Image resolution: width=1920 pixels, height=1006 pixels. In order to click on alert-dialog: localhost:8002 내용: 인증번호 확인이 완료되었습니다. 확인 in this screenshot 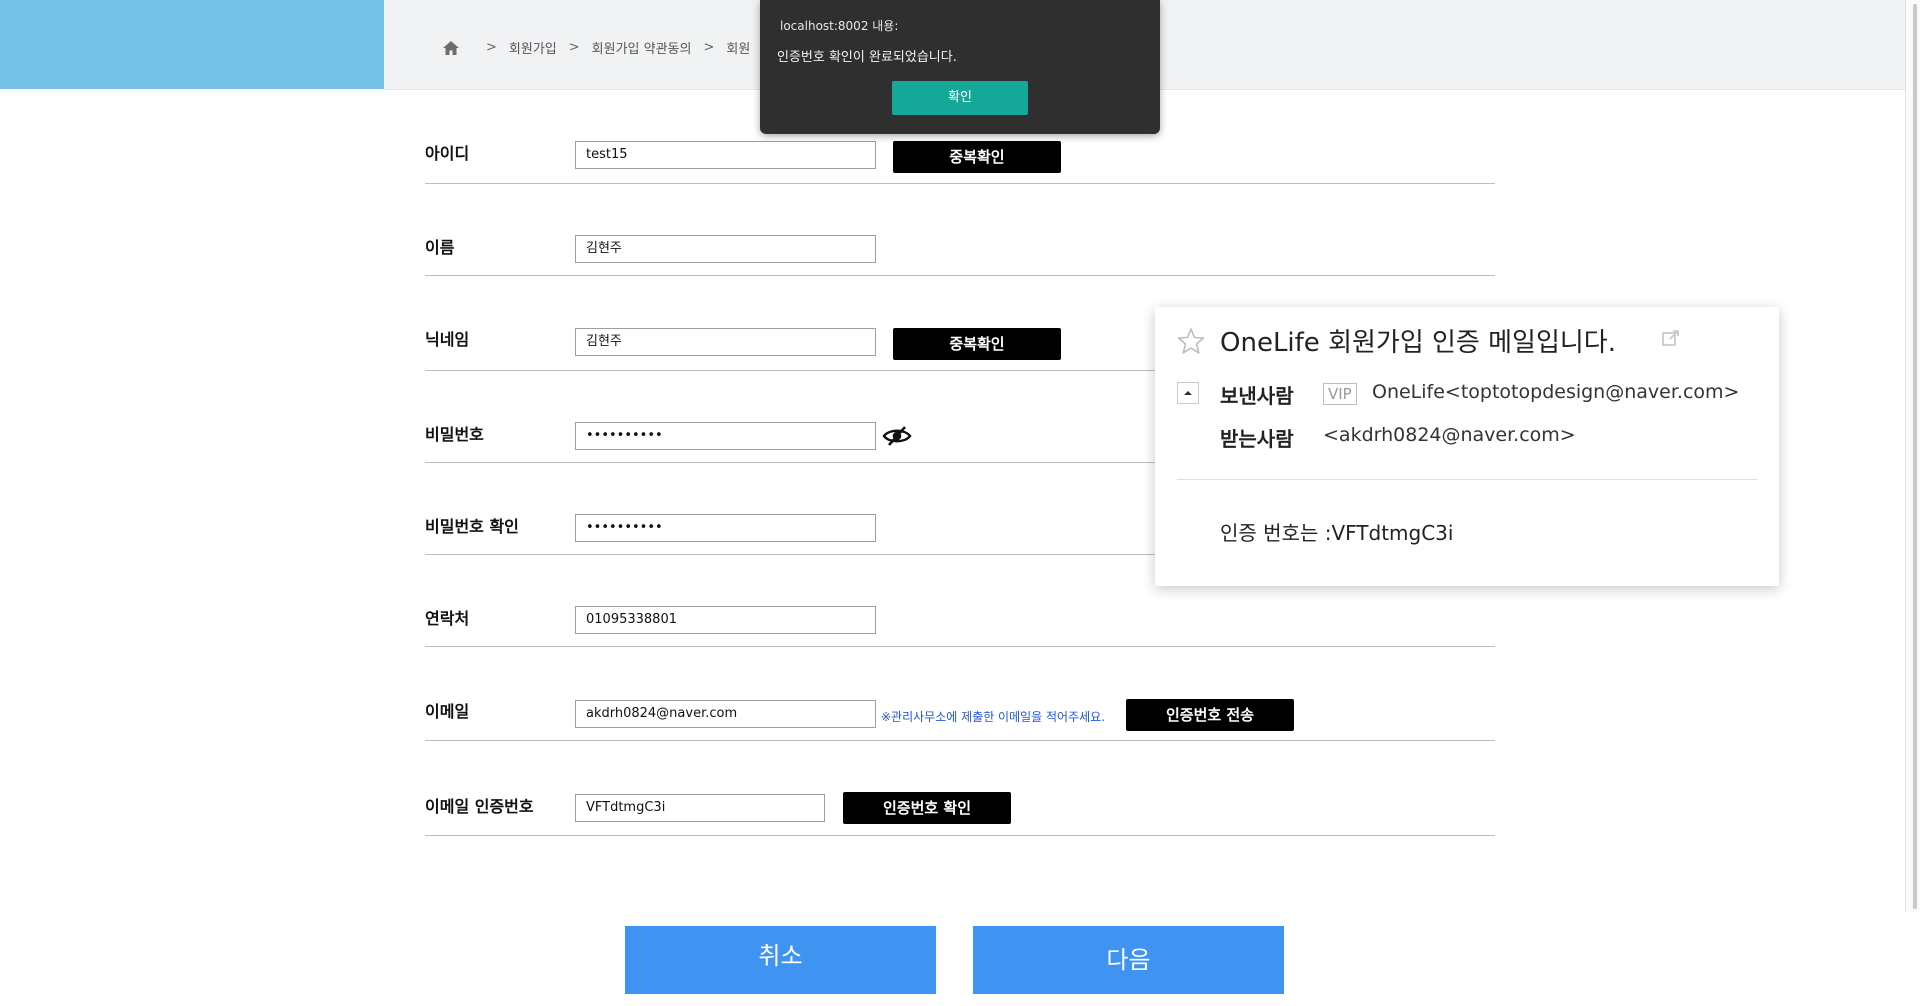, I will do `click(960, 67)`.